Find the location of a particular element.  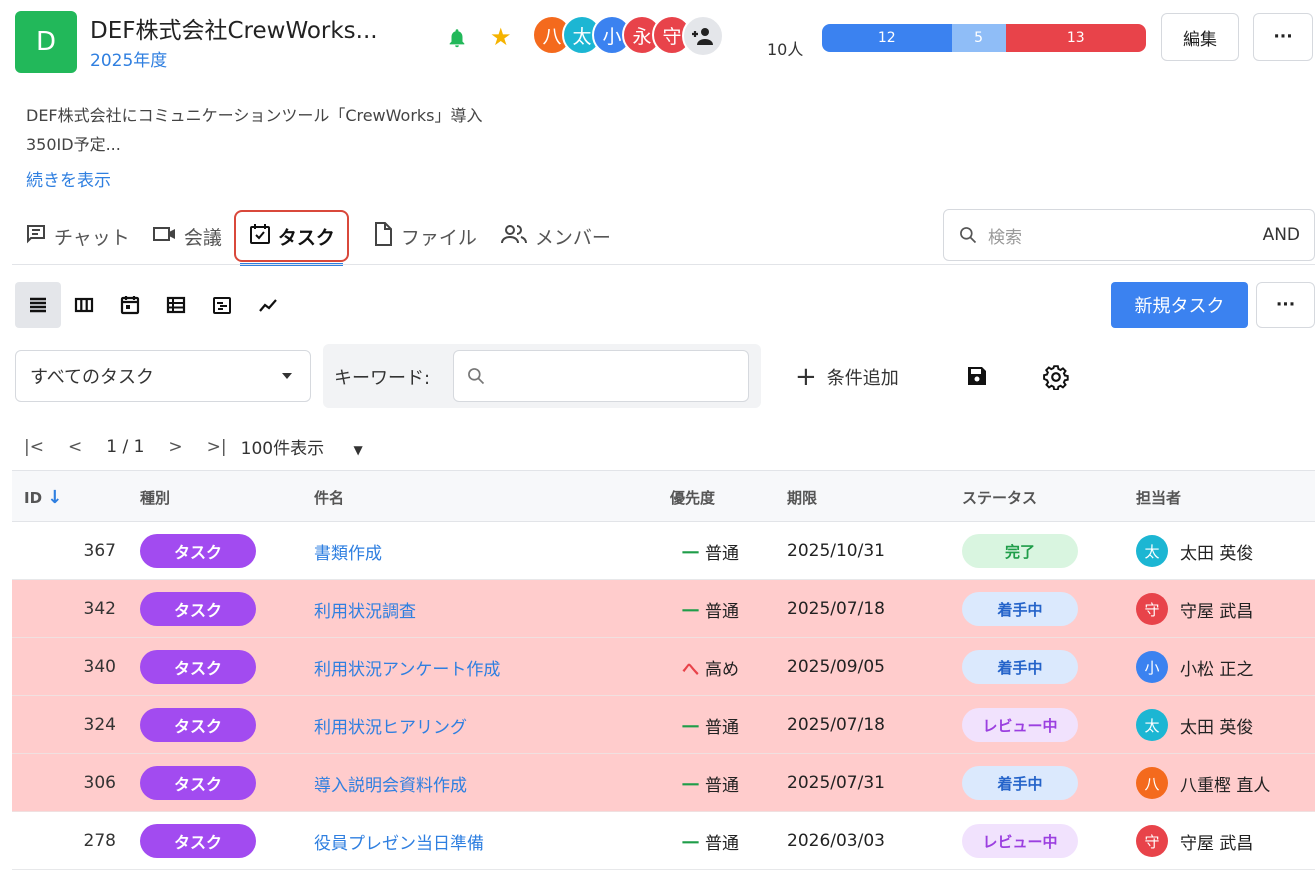

task-name-link: 役員プレゼン当日準備 is located at coordinates (399, 841).